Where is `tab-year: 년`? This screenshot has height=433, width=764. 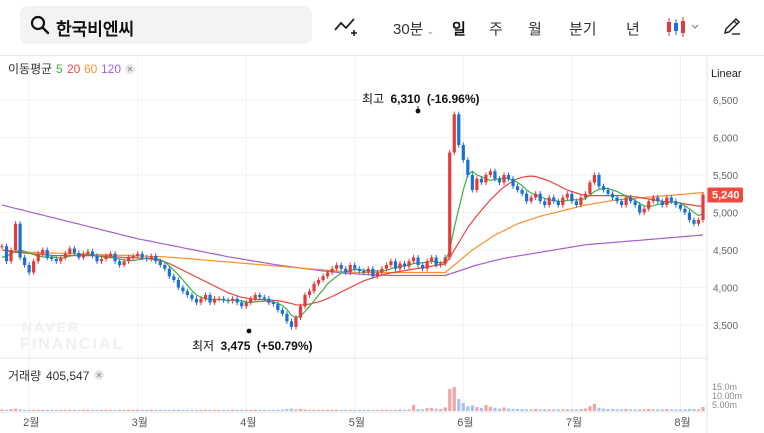 tab-year: 년 is located at coordinates (633, 28).